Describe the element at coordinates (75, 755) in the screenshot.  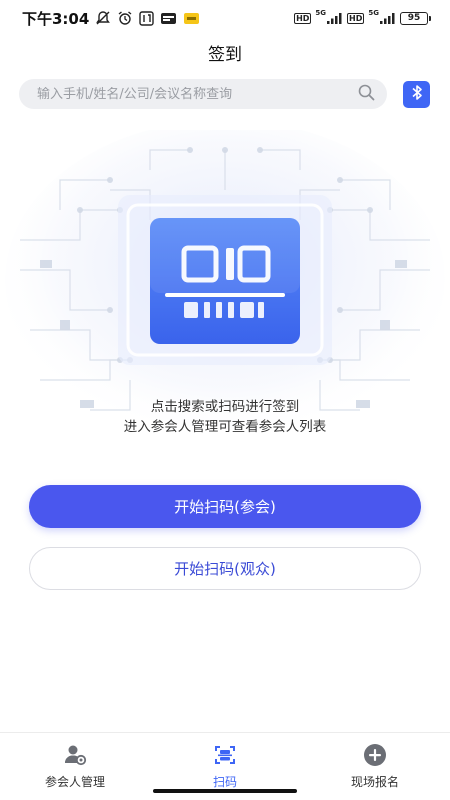
I see `attendee-manage-icon` at that location.